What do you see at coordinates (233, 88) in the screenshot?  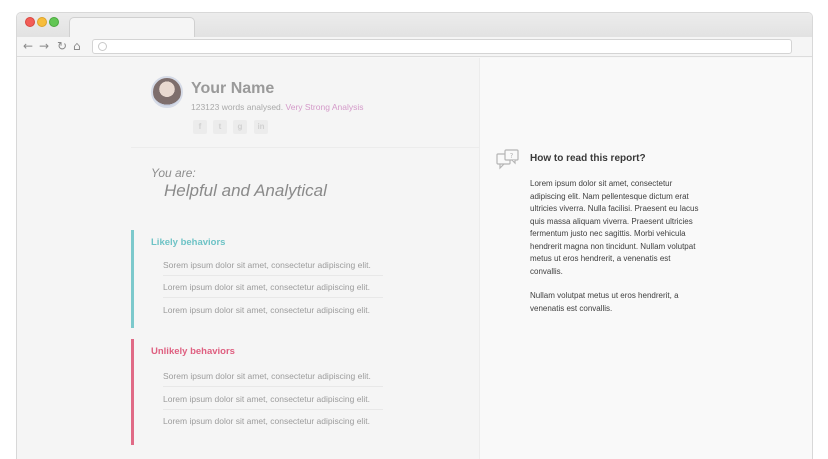 I see `profile-name: Your Name` at bounding box center [233, 88].